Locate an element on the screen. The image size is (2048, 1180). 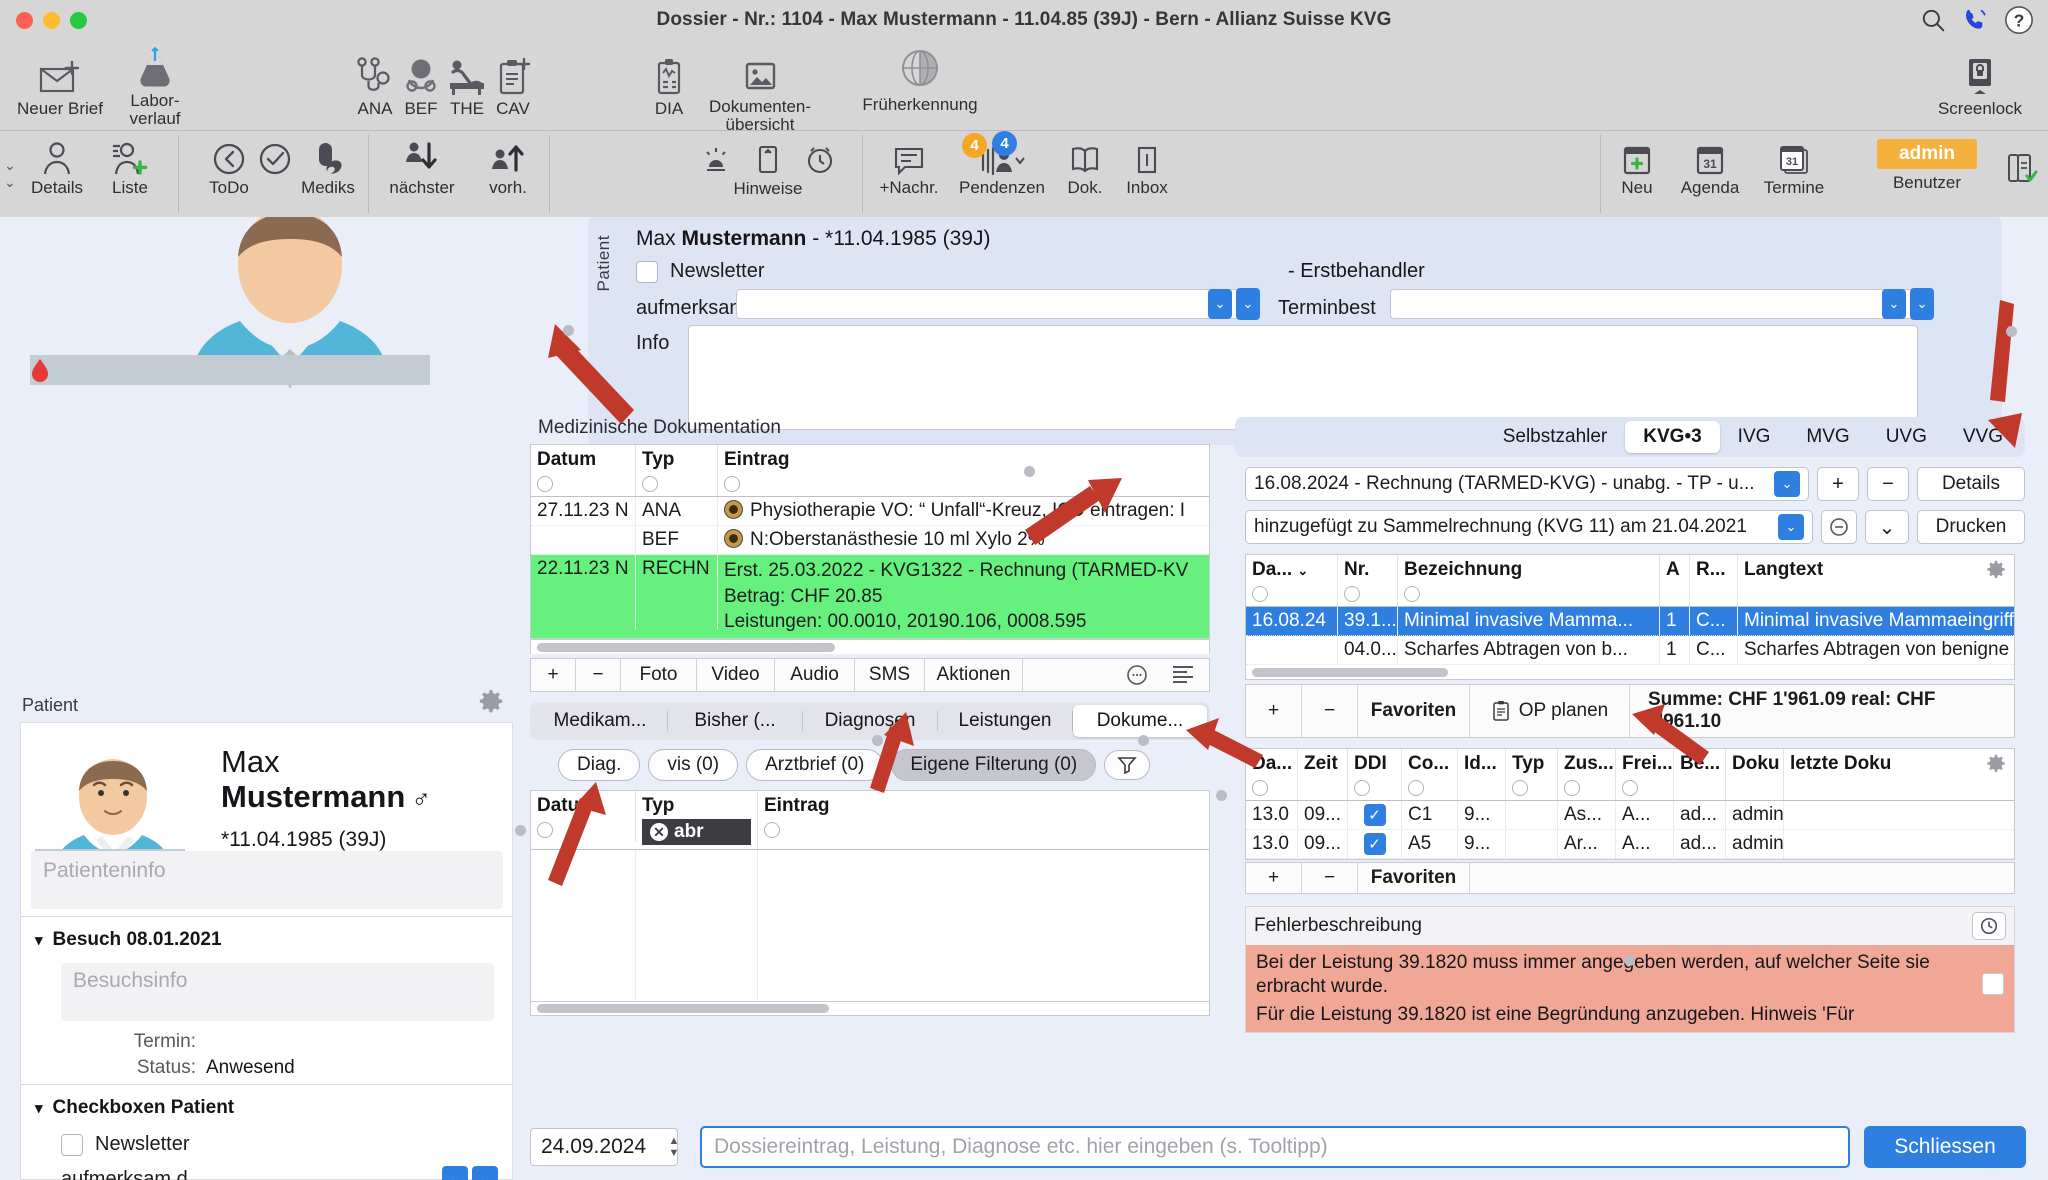
table-row: BEF N:Oberstanästhesie 10 ml Xylo 2% is located at coordinates (870, 540).